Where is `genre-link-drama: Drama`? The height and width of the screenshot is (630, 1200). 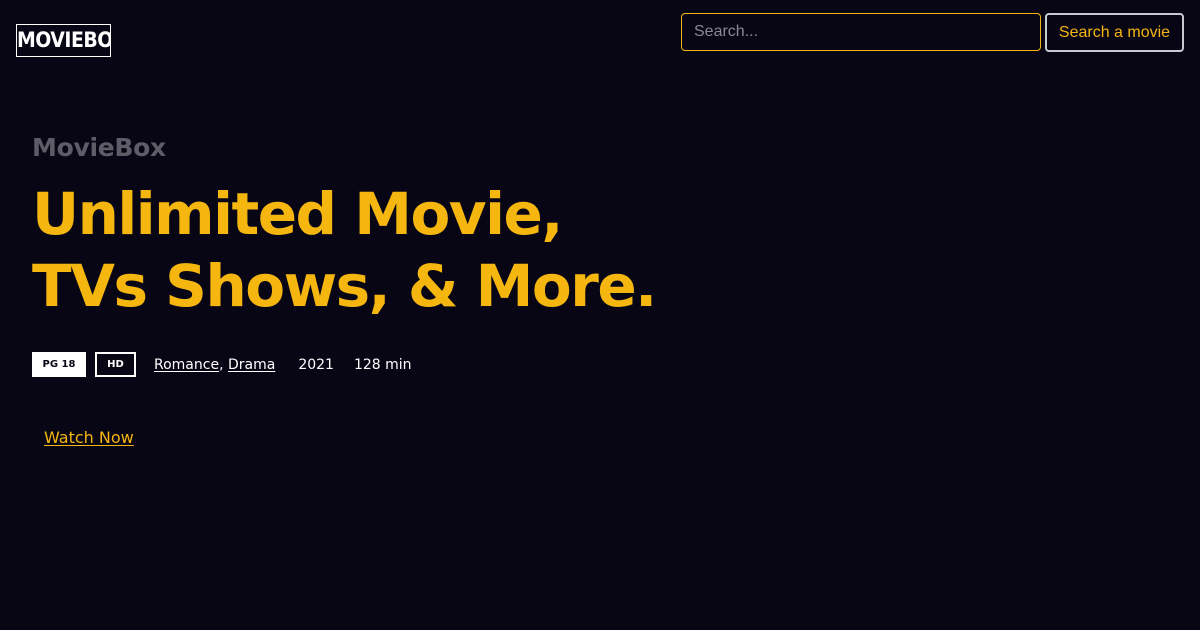
genre-link-drama: Drama is located at coordinates (251, 365).